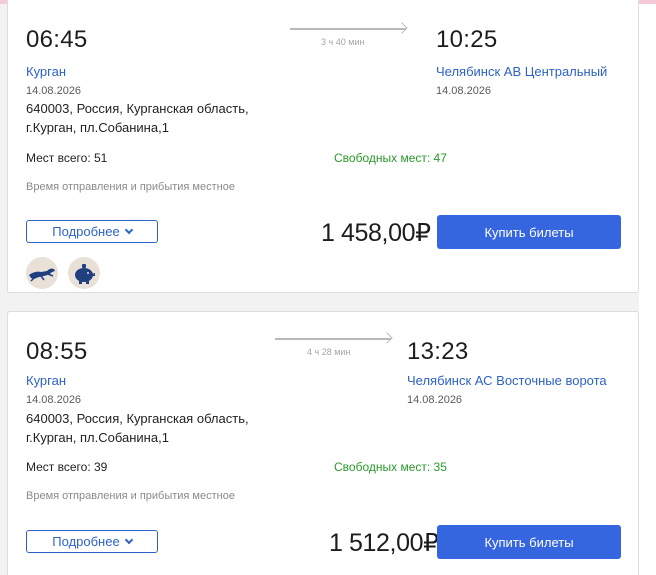  Describe the element at coordinates (507, 380) in the screenshot. I see `arrival-city-link: Челябинск АС Восточные ворота` at that location.